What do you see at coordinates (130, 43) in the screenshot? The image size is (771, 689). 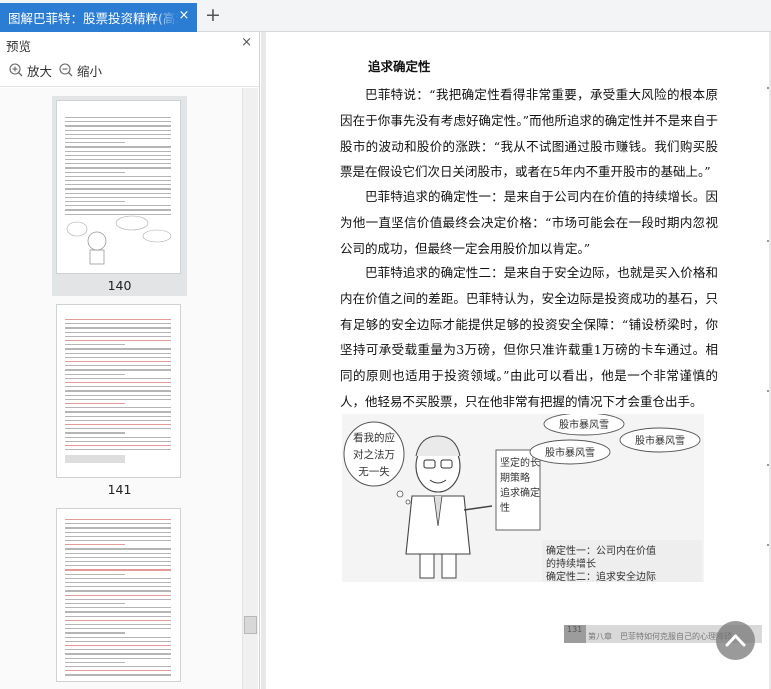 I see `preview-header: 预览 ×` at bounding box center [130, 43].